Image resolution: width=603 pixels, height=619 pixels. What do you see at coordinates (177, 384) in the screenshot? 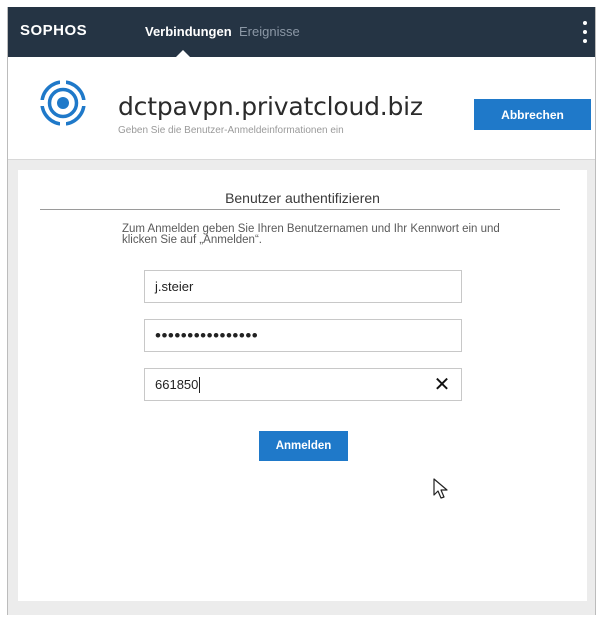
I see `otp-value: 661850` at bounding box center [177, 384].